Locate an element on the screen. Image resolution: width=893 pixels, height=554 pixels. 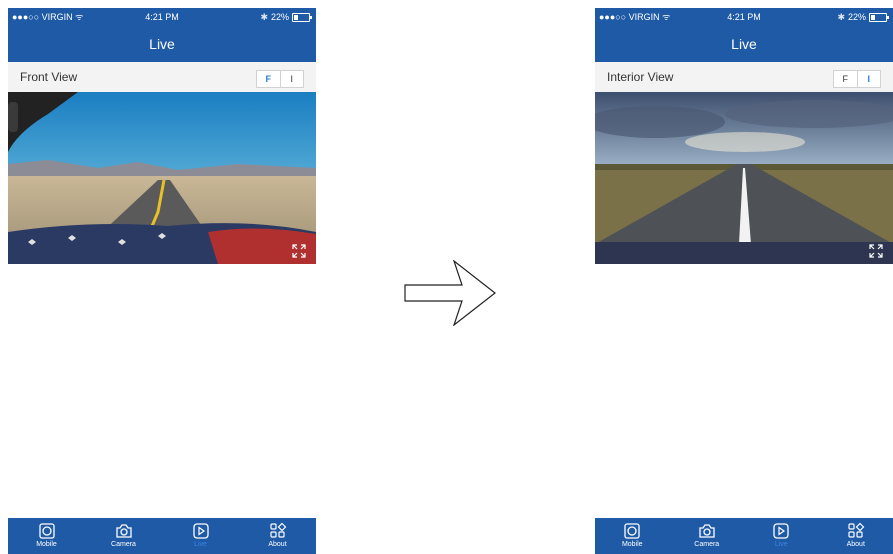
view-label: Interior View is located at coordinates (640, 77).